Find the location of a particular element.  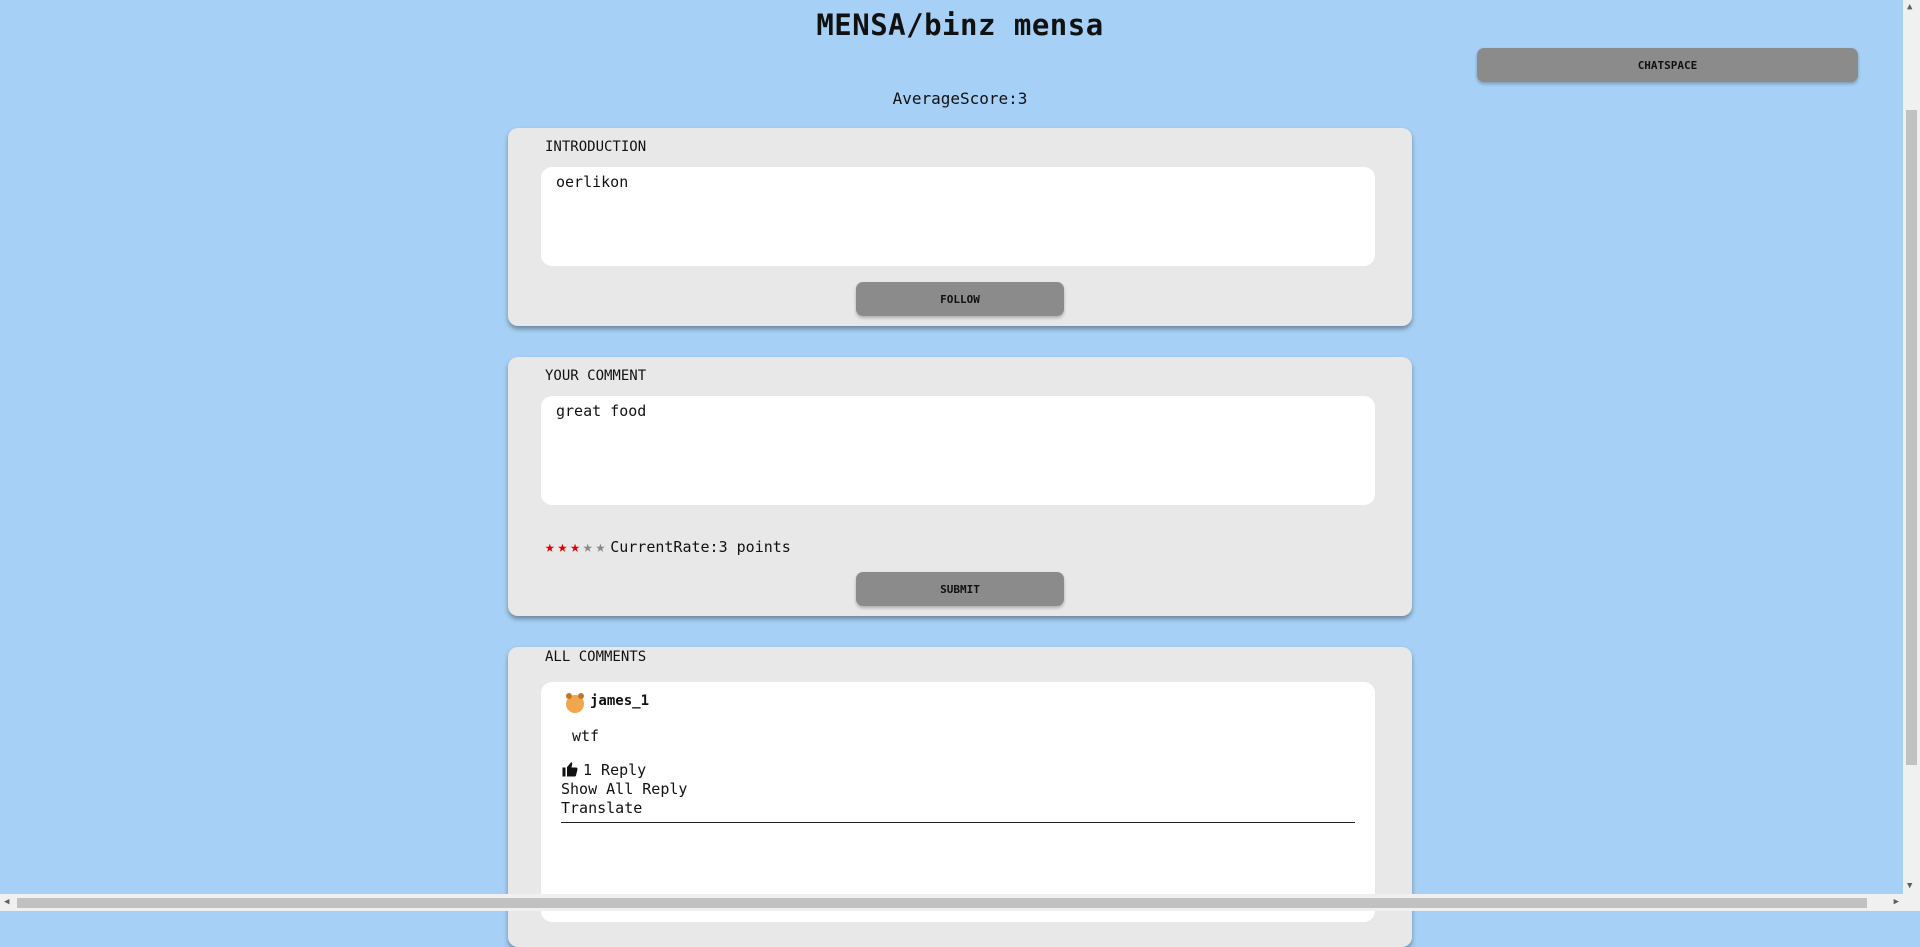

vertical-scroll-thumb is located at coordinates (1911, 437).